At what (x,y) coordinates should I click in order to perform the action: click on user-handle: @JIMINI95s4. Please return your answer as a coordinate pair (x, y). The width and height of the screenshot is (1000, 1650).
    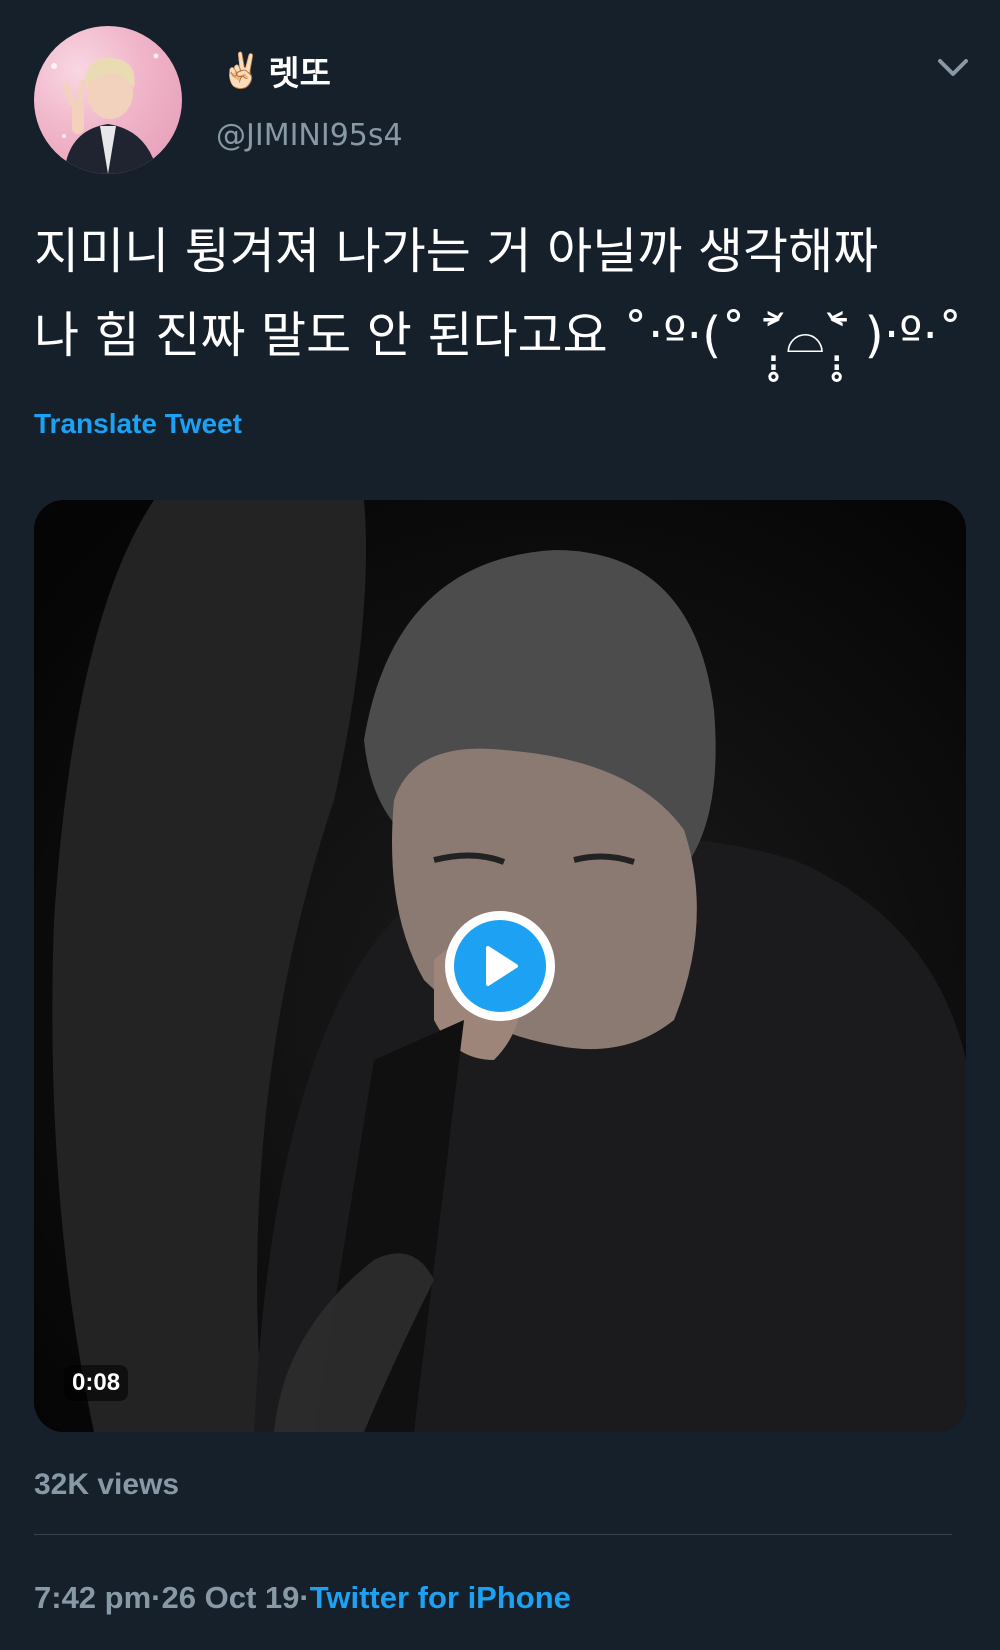
    Looking at the image, I should click on (309, 135).